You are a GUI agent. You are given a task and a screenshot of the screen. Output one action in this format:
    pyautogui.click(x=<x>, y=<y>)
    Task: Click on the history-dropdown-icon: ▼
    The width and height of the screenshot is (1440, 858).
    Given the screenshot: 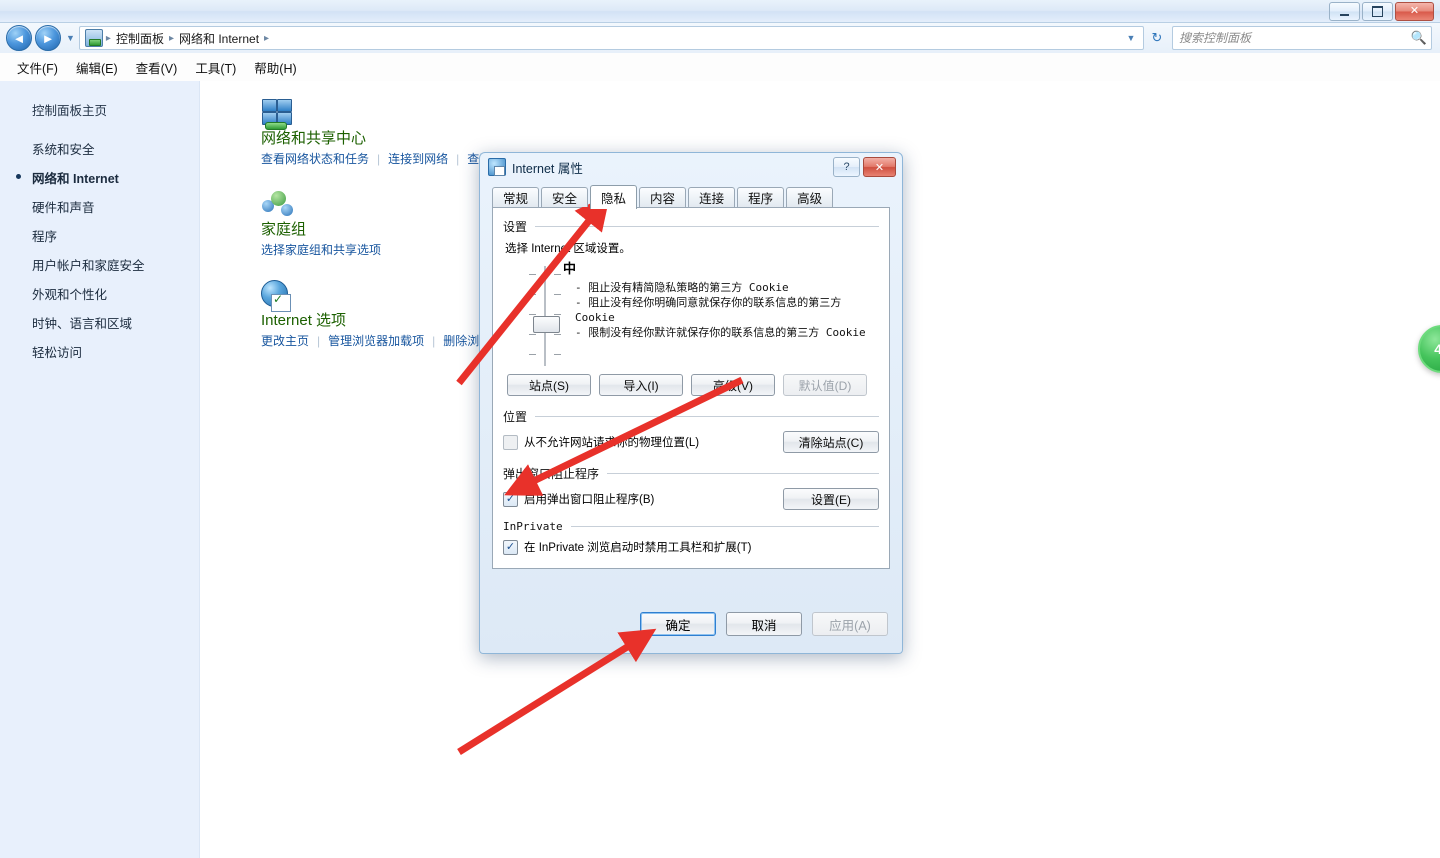 What is the action you would take?
    pyautogui.click(x=70, y=38)
    